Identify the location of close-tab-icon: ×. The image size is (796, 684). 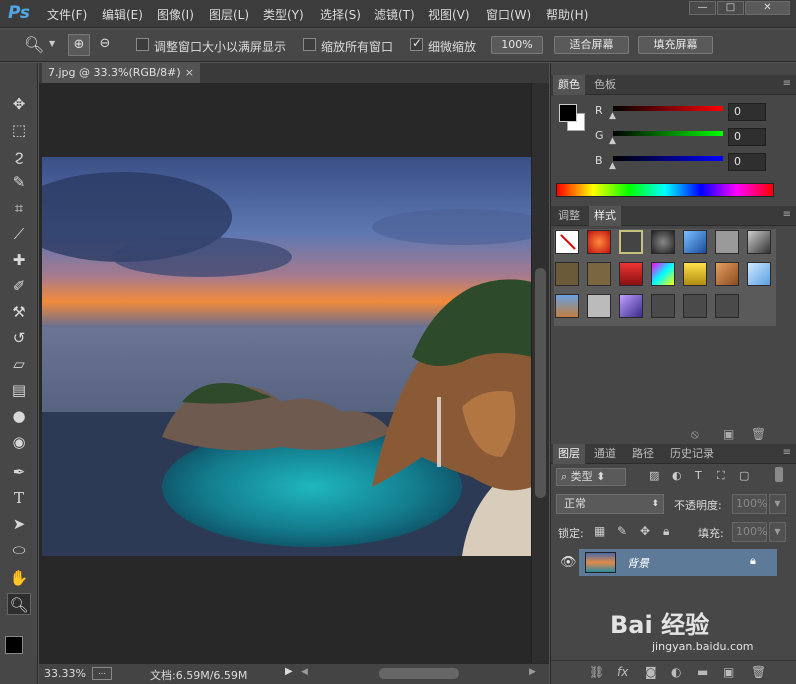
(189, 73).